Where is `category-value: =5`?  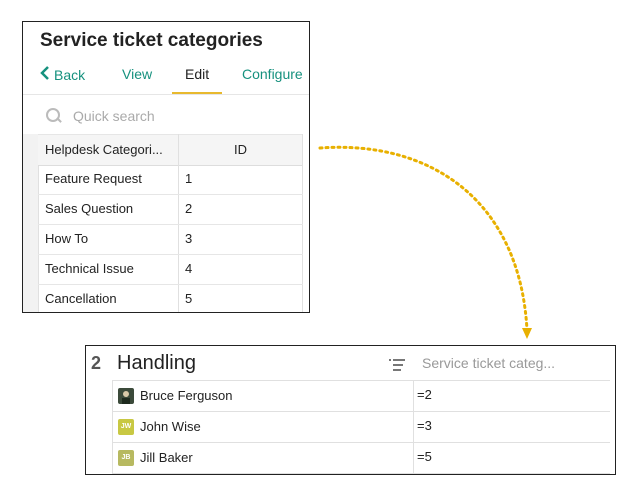 category-value: =5 is located at coordinates (424, 457).